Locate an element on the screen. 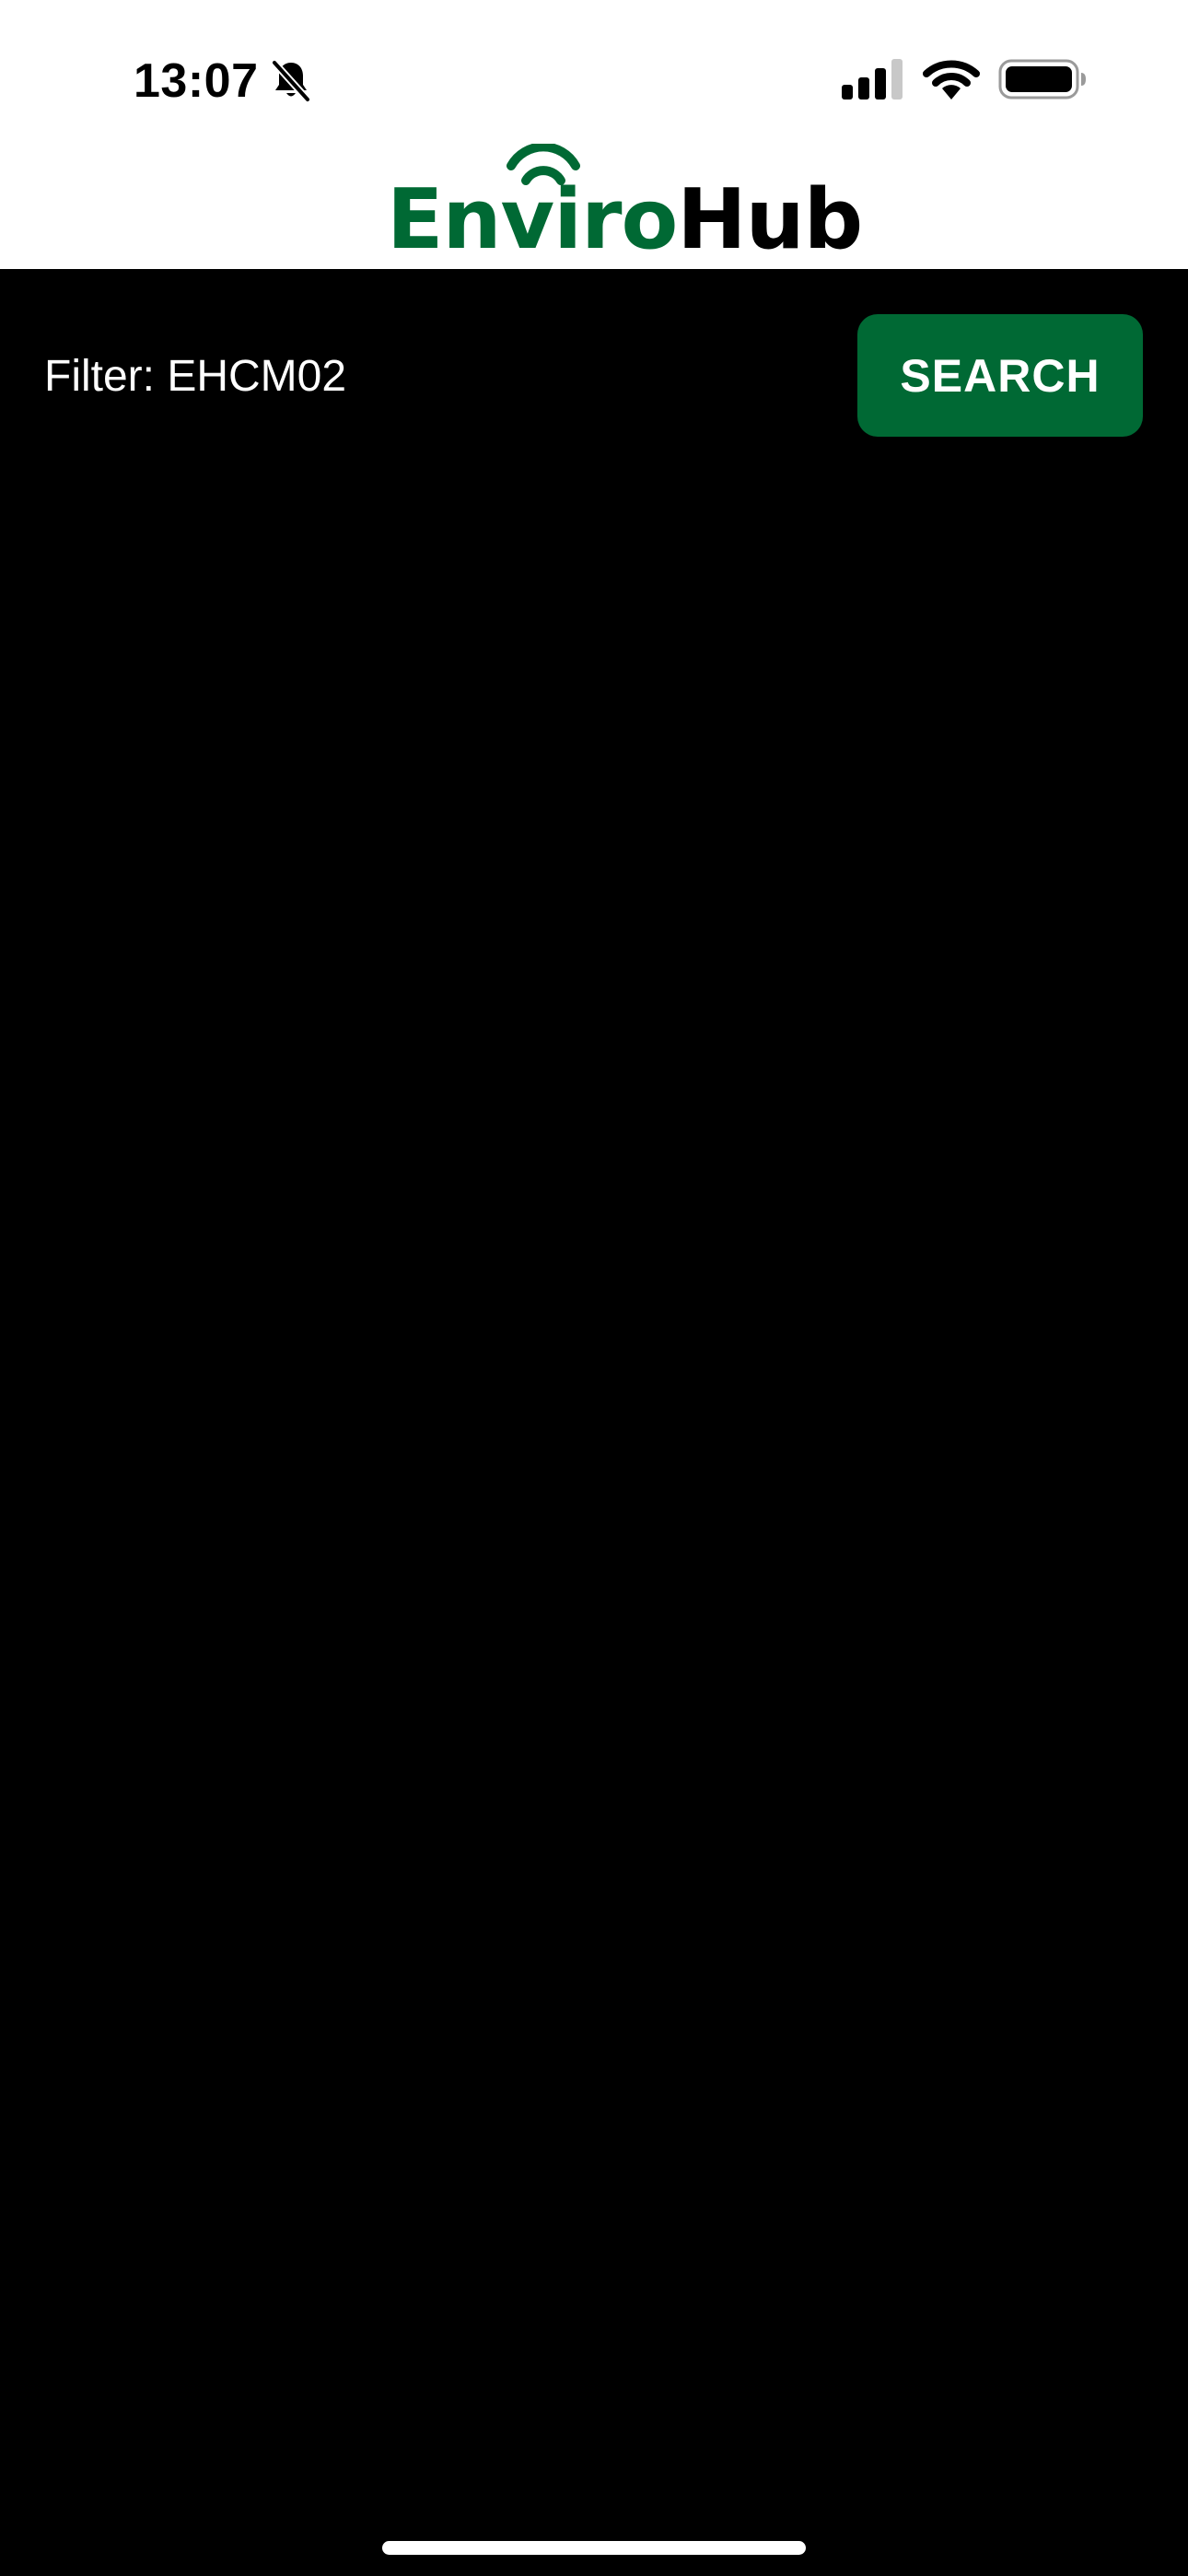 This screenshot has width=1188, height=2576. search-button: SEARCH is located at coordinates (1000, 375).